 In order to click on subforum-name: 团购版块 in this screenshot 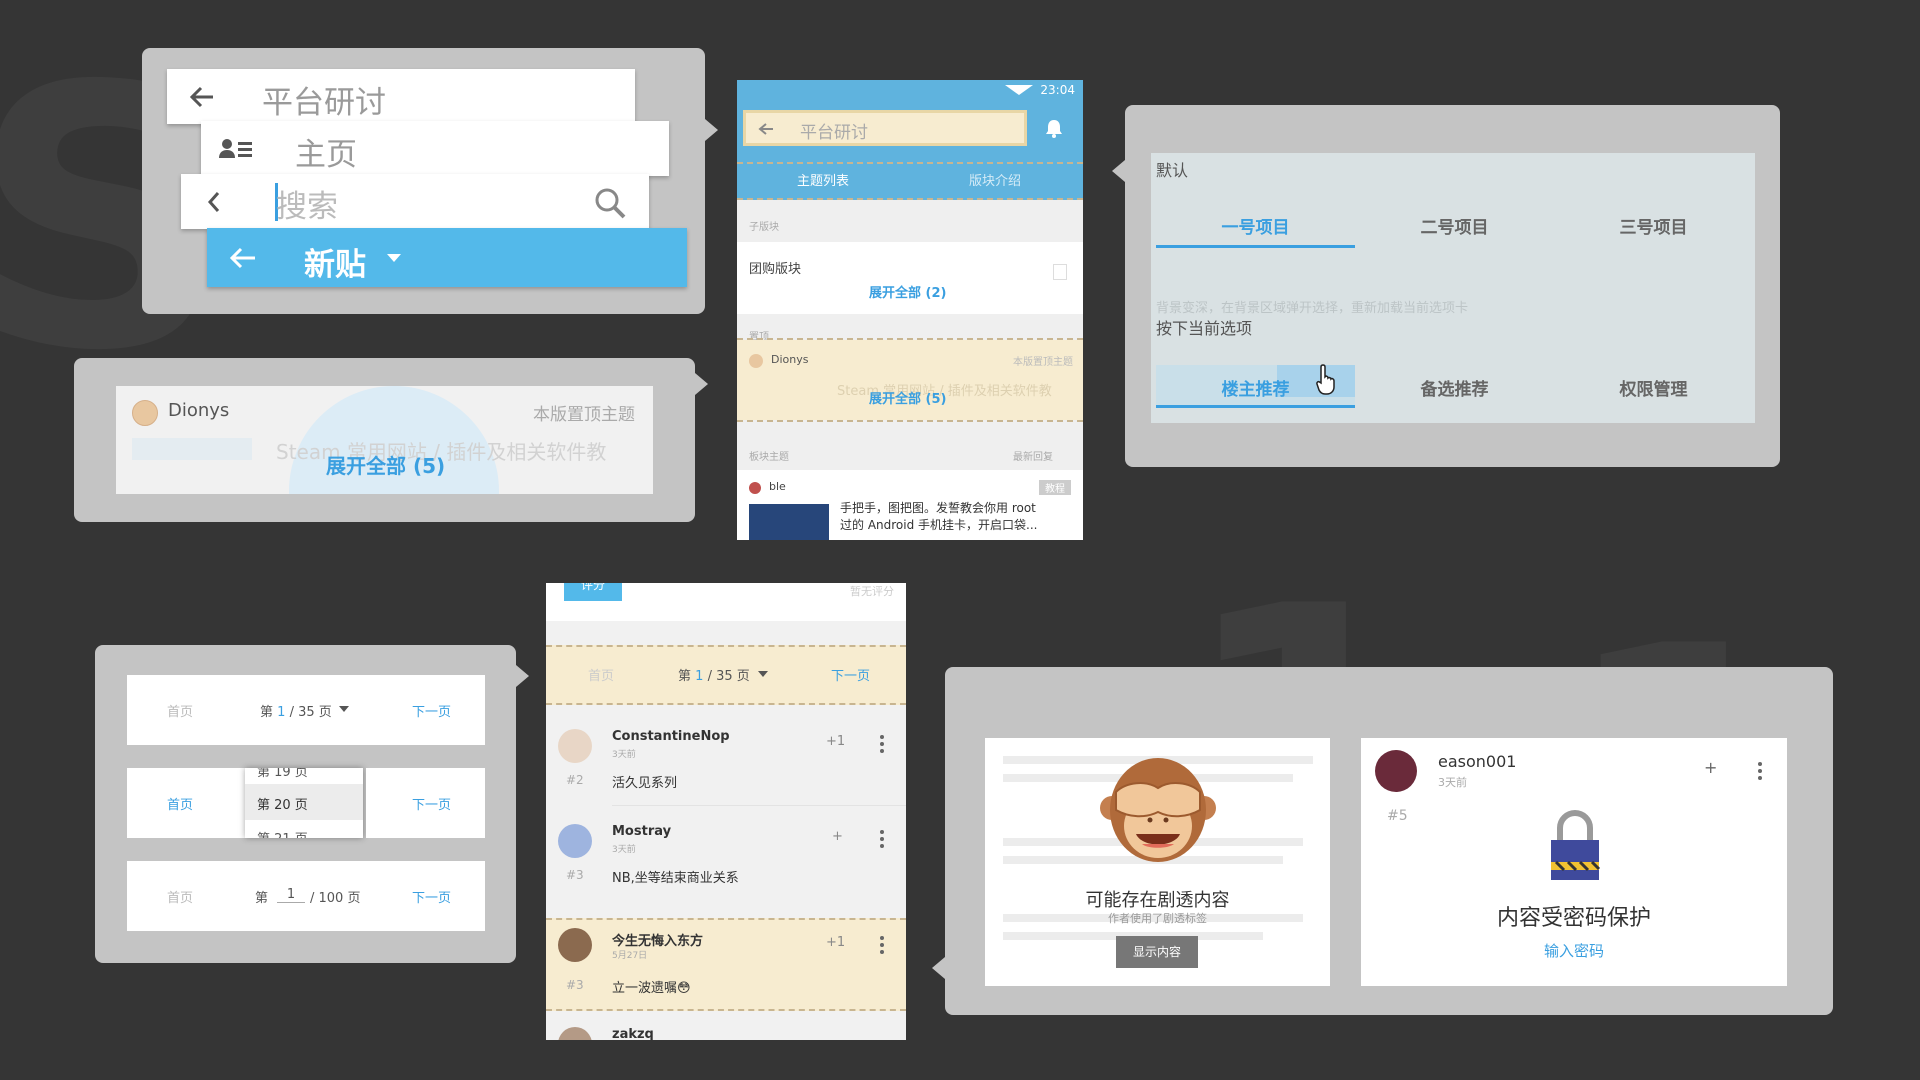, I will do `click(775, 269)`.